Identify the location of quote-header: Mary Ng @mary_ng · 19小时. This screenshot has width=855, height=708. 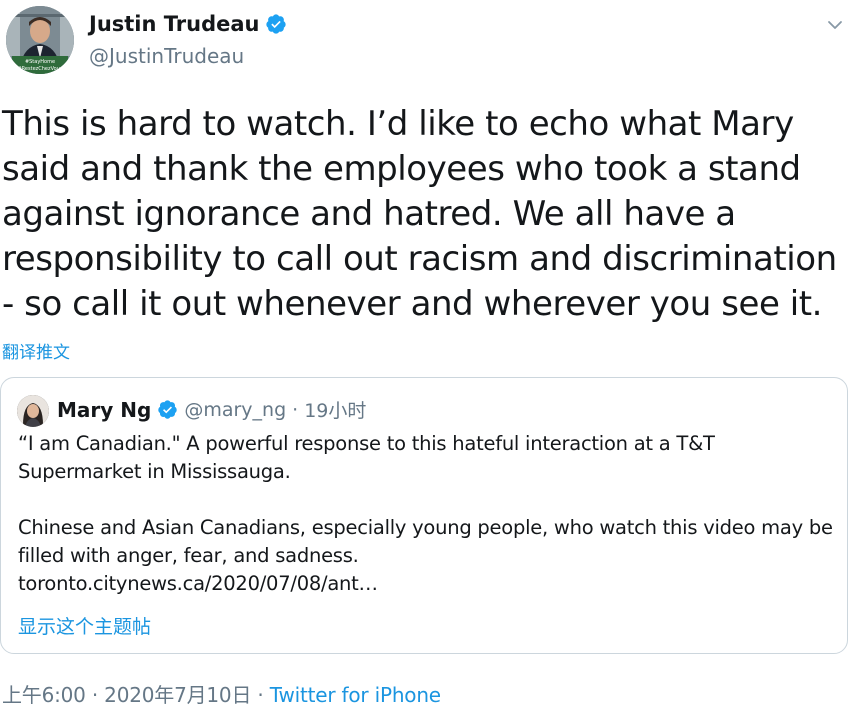
(211, 409).